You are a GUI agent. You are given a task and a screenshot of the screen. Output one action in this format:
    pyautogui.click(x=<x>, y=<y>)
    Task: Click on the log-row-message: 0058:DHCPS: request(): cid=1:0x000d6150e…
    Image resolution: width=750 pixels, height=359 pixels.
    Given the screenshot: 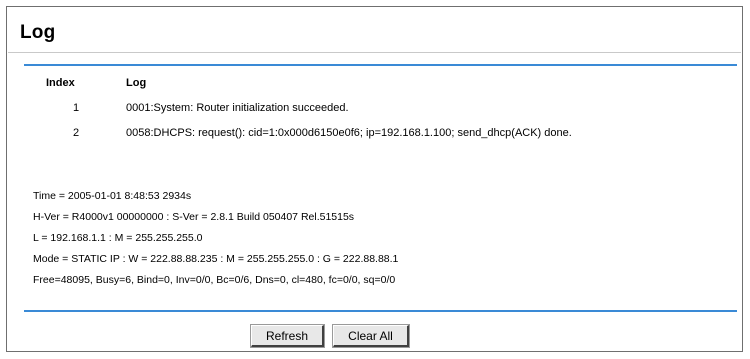 What is the action you would take?
    pyautogui.click(x=349, y=133)
    